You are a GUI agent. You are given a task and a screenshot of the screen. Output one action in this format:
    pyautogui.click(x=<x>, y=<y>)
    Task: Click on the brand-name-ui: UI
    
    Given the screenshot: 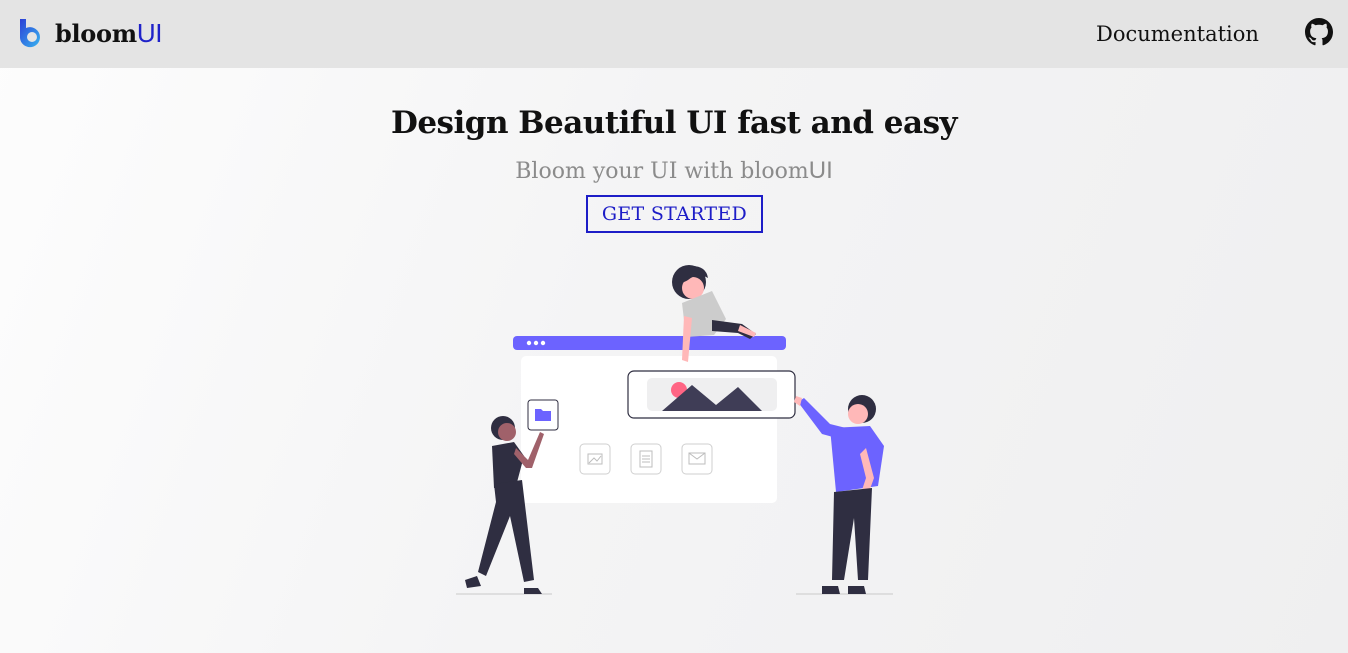 What is the action you would take?
    pyautogui.click(x=149, y=32)
    